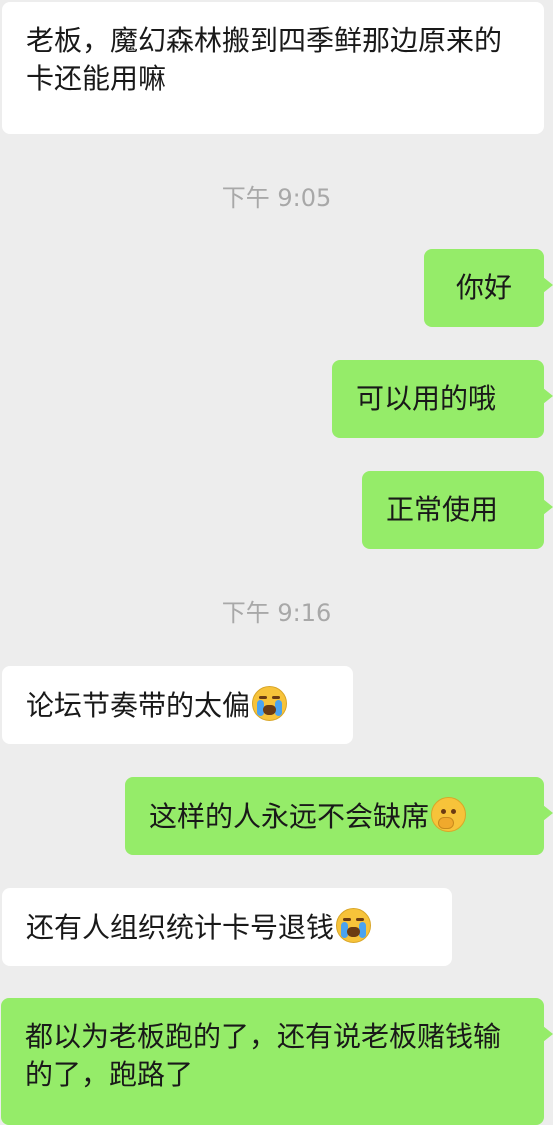 Image resolution: width=553 pixels, height=1125 pixels. I want to click on message-timestamp: 下午 9:05, so click(276, 198).